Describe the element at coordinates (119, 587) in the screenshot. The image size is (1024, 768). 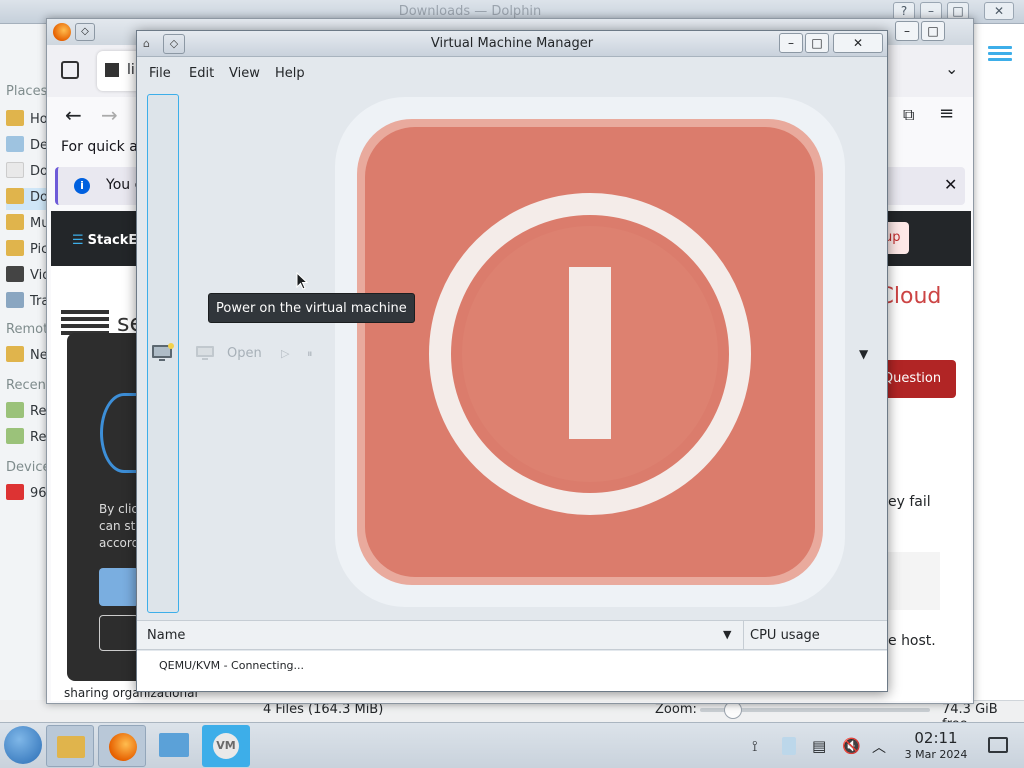
I see `cookie-accept-button` at that location.